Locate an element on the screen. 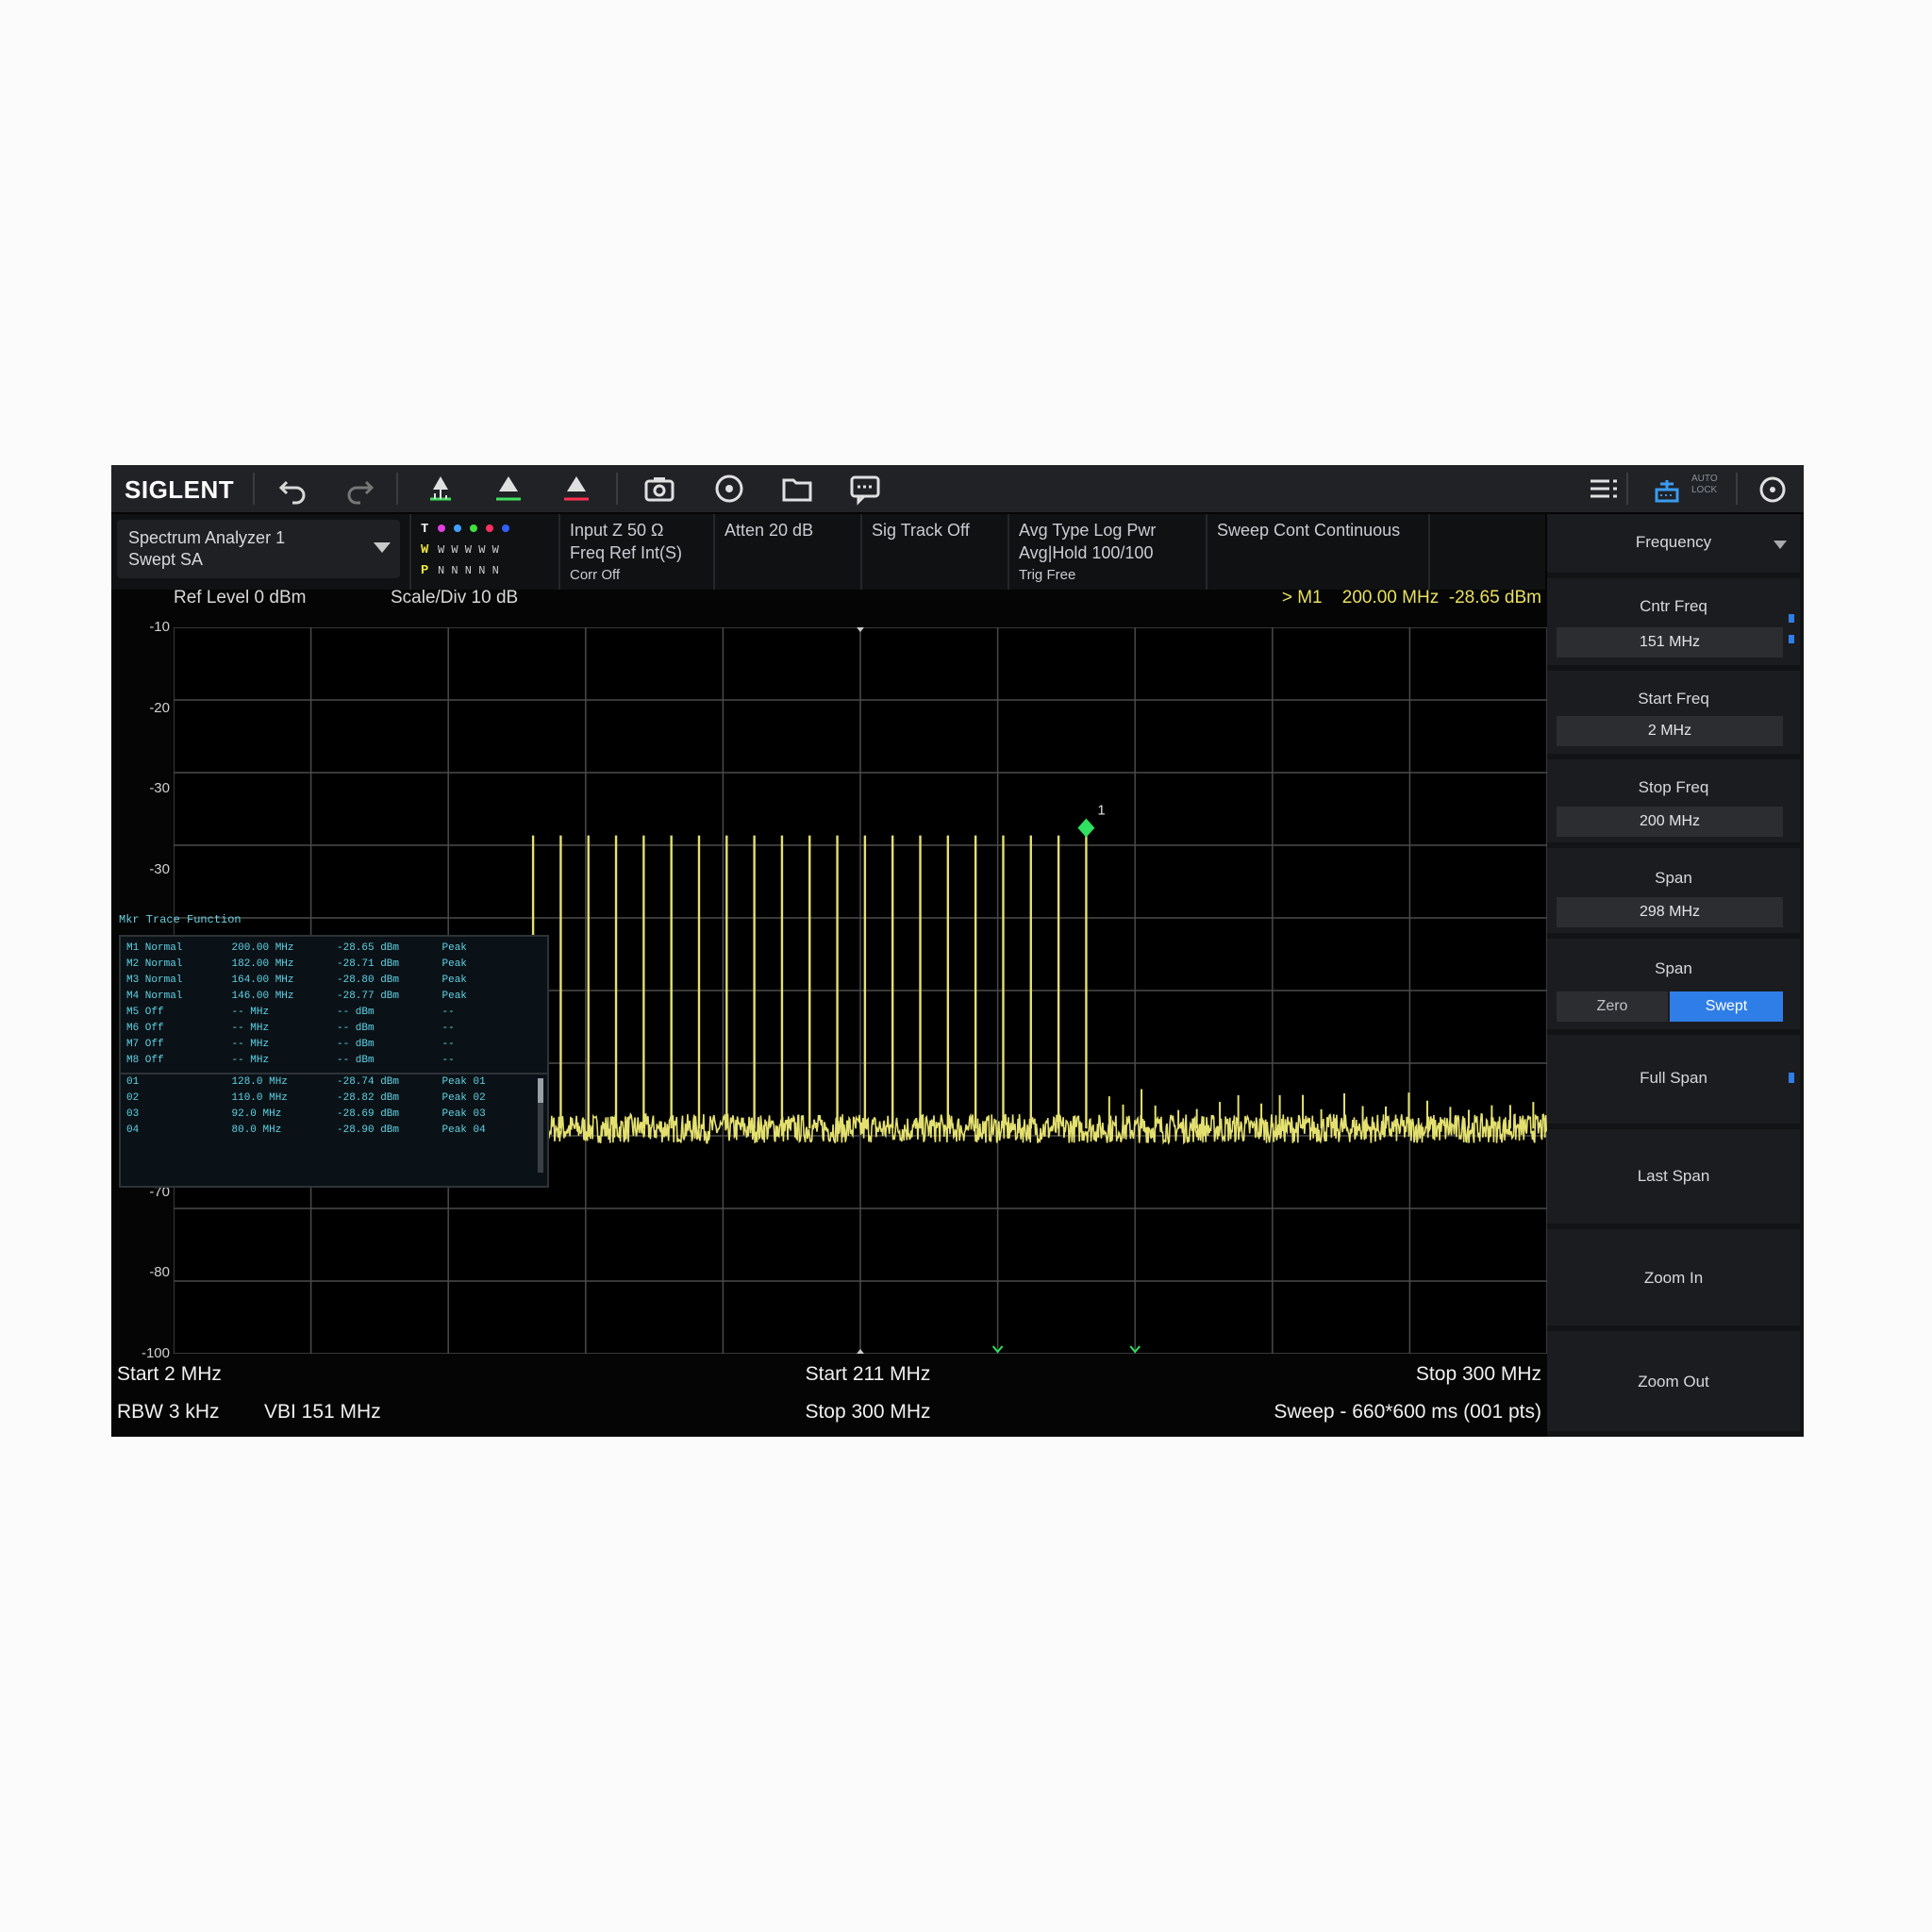  table-row: 02 110.0 MHz -28.82 dBm Peak 02 is located at coordinates (334, 1100).